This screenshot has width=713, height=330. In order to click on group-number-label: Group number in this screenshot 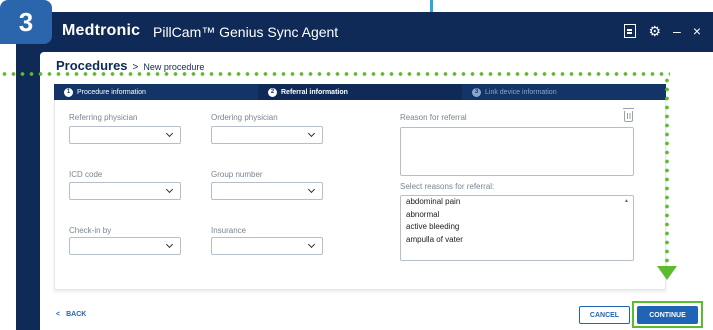, I will do `click(237, 174)`.